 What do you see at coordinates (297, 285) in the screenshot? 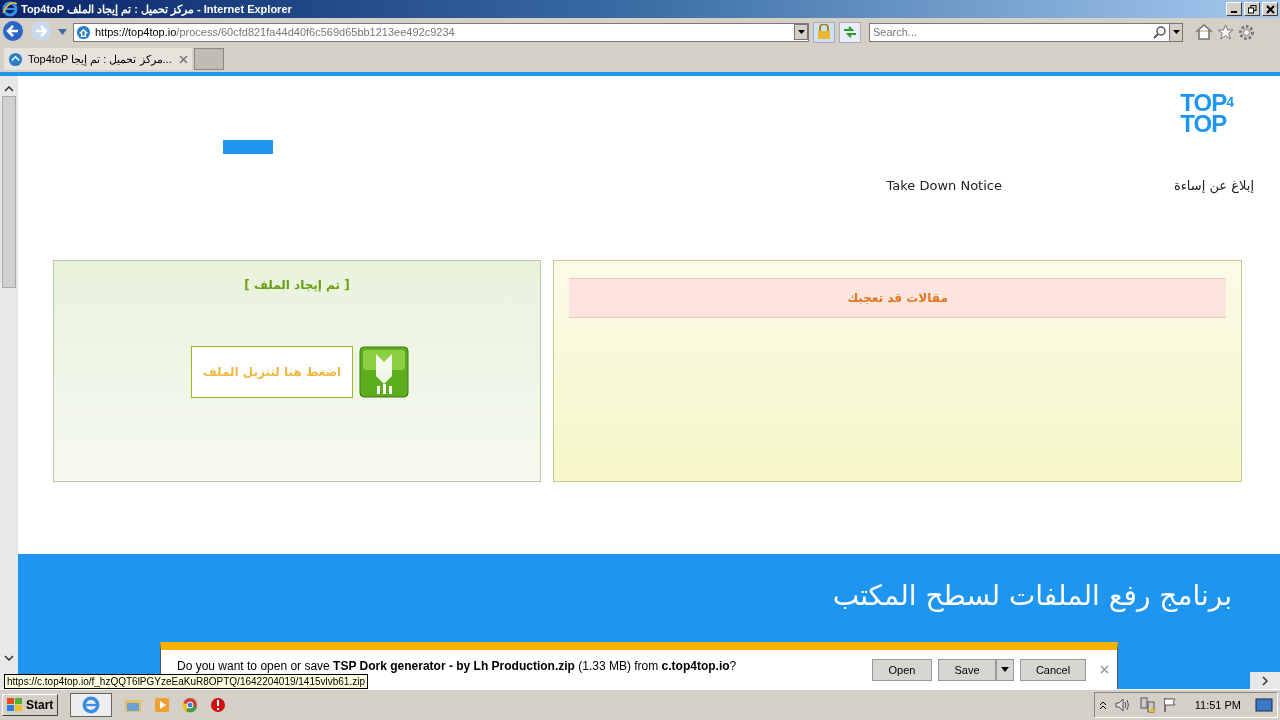
I see `panel-title: [ تم إيجاد الملف ]` at bounding box center [297, 285].